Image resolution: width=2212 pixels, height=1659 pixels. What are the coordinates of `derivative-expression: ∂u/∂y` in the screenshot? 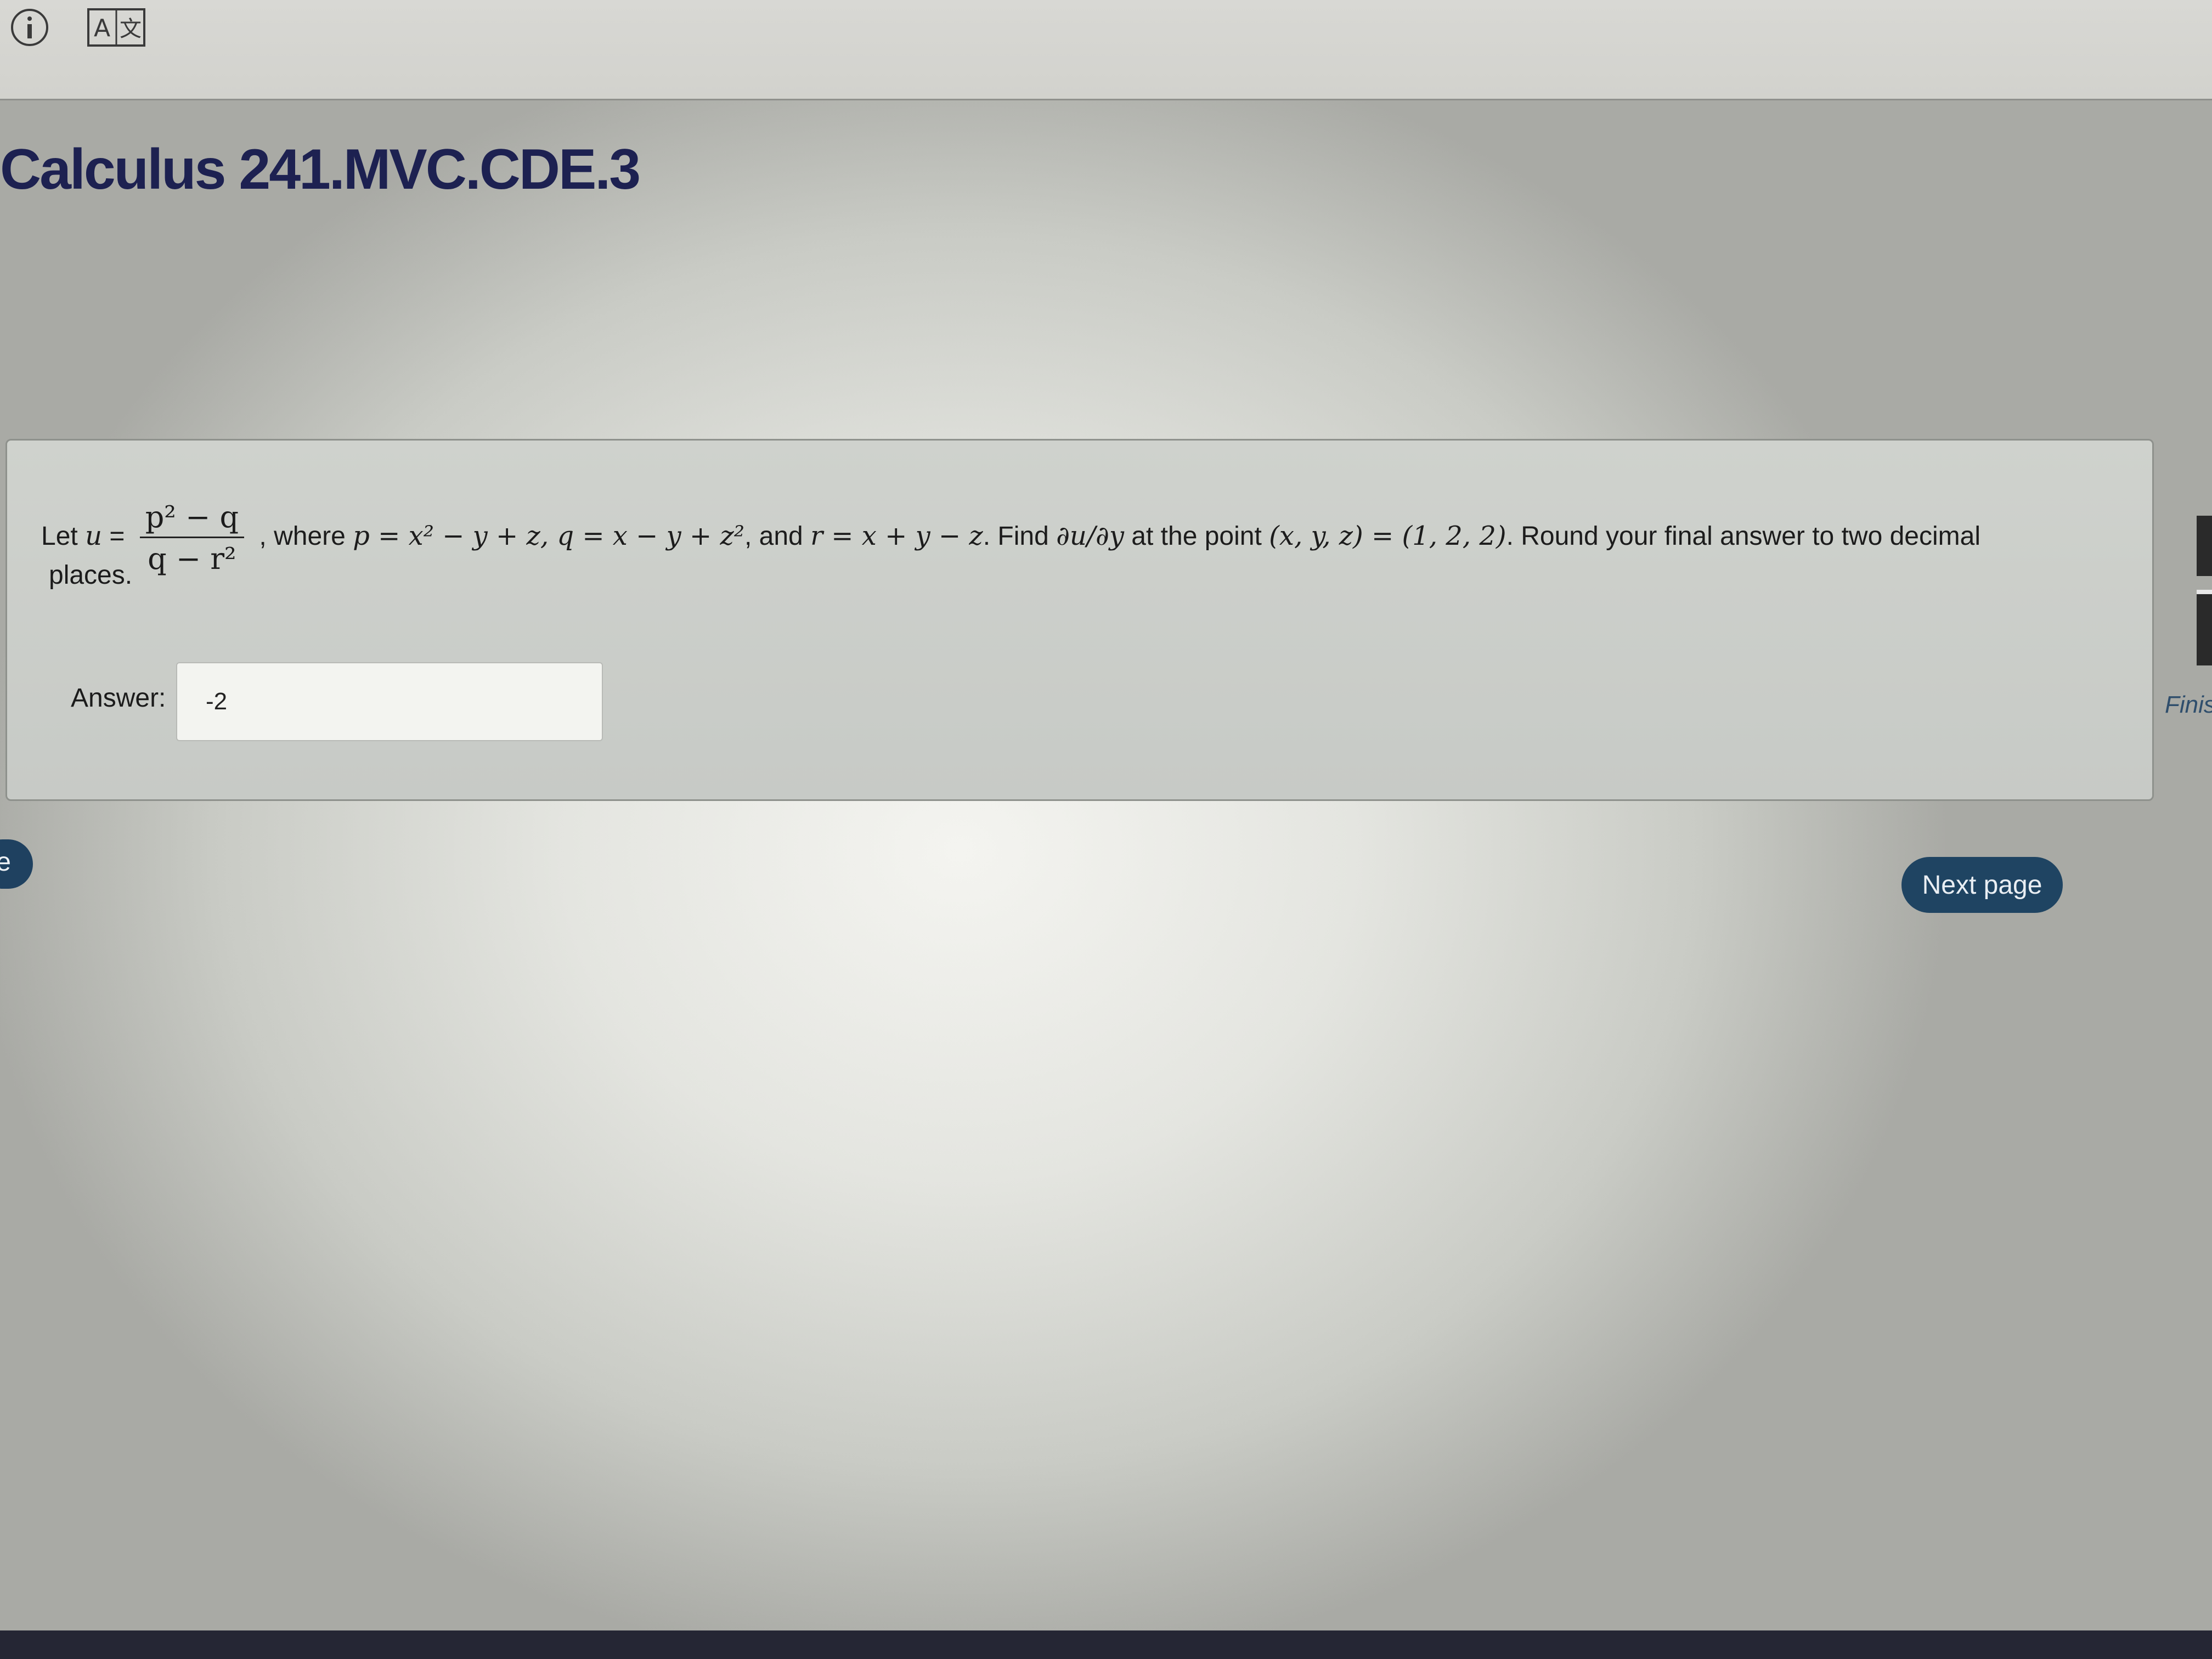 It's located at (1090, 537).